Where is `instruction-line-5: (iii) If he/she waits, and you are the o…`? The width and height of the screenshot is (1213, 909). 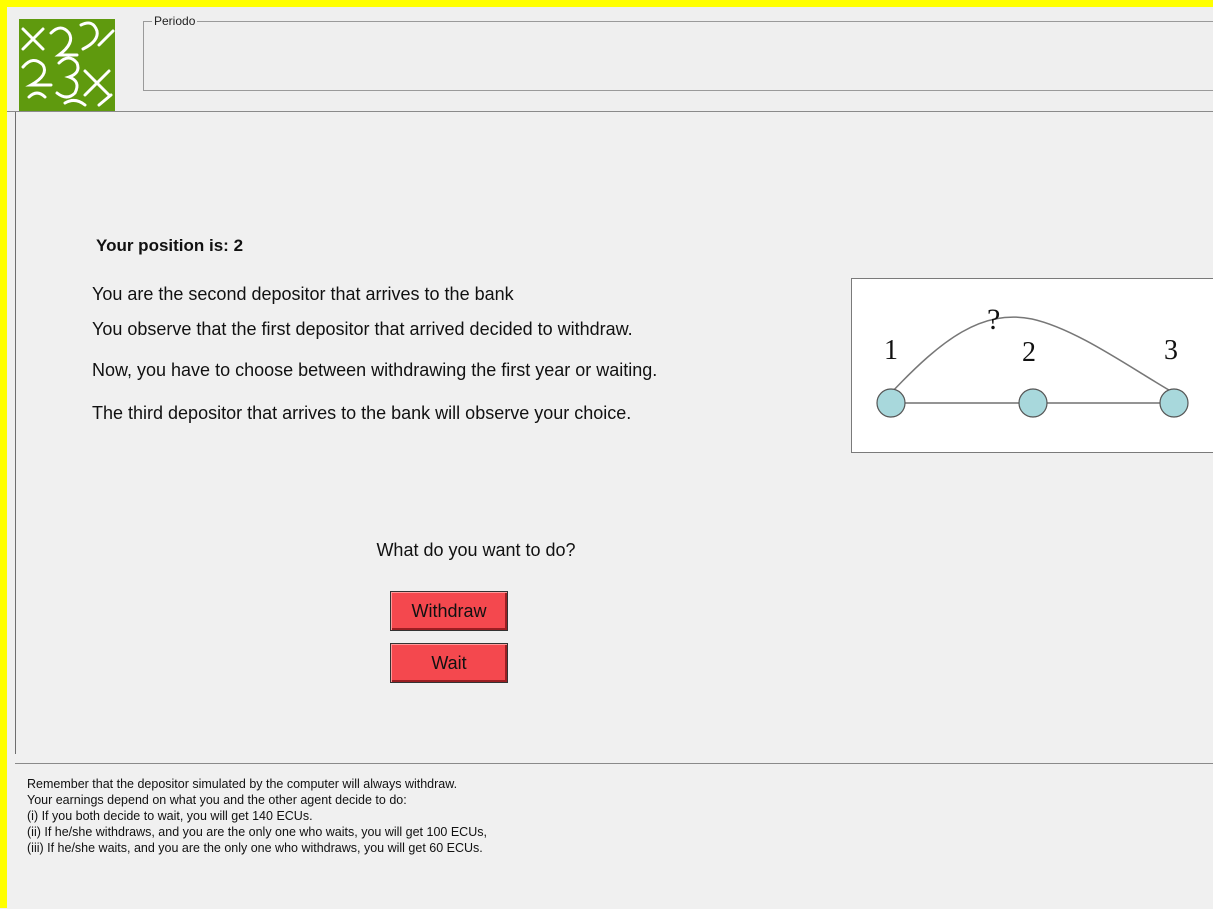 instruction-line-5: (iii) If he/she waits, and you are the o… is located at coordinates (255, 848).